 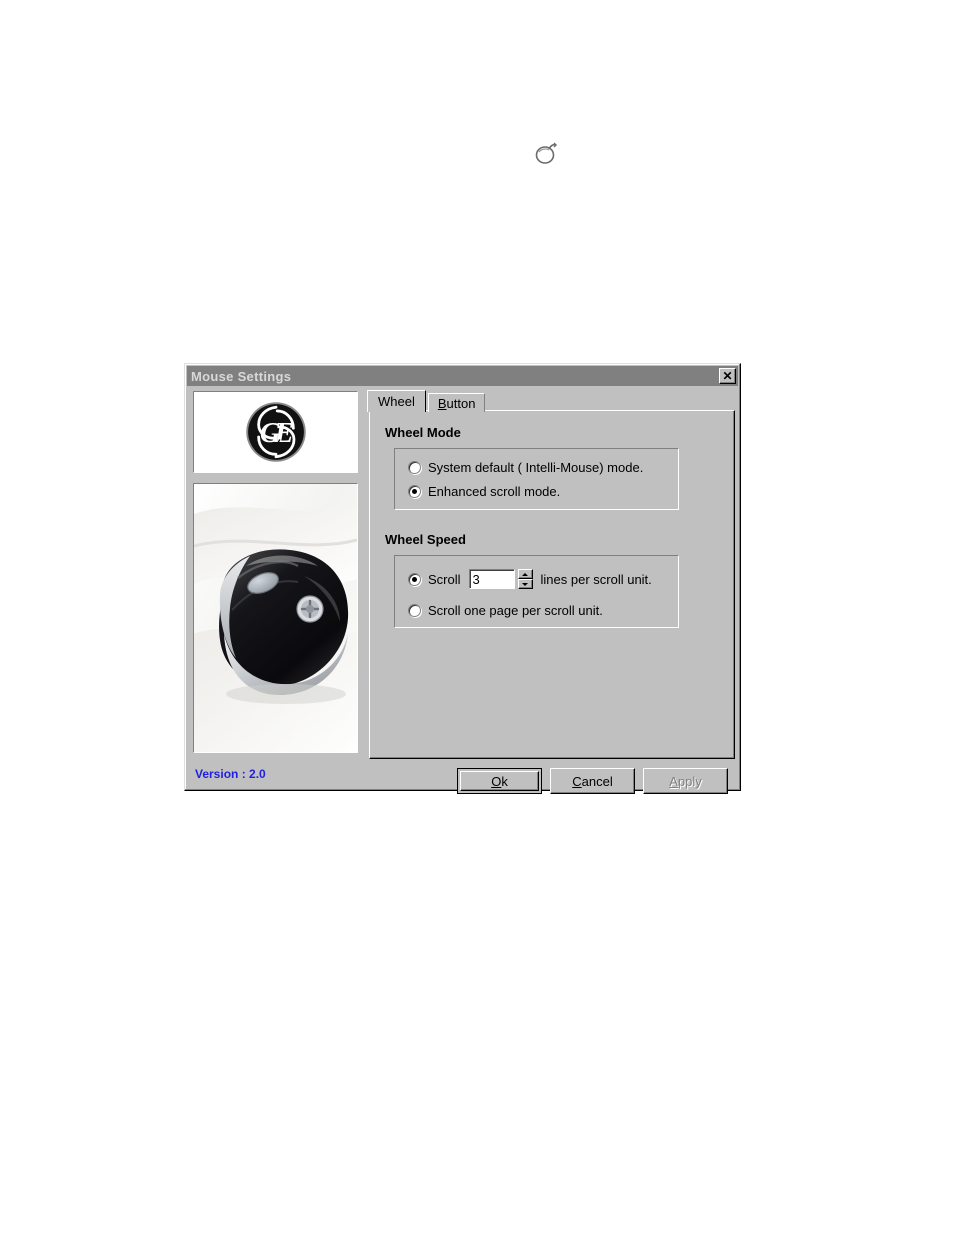 I want to click on ok-button-label: Ok, so click(x=499, y=781).